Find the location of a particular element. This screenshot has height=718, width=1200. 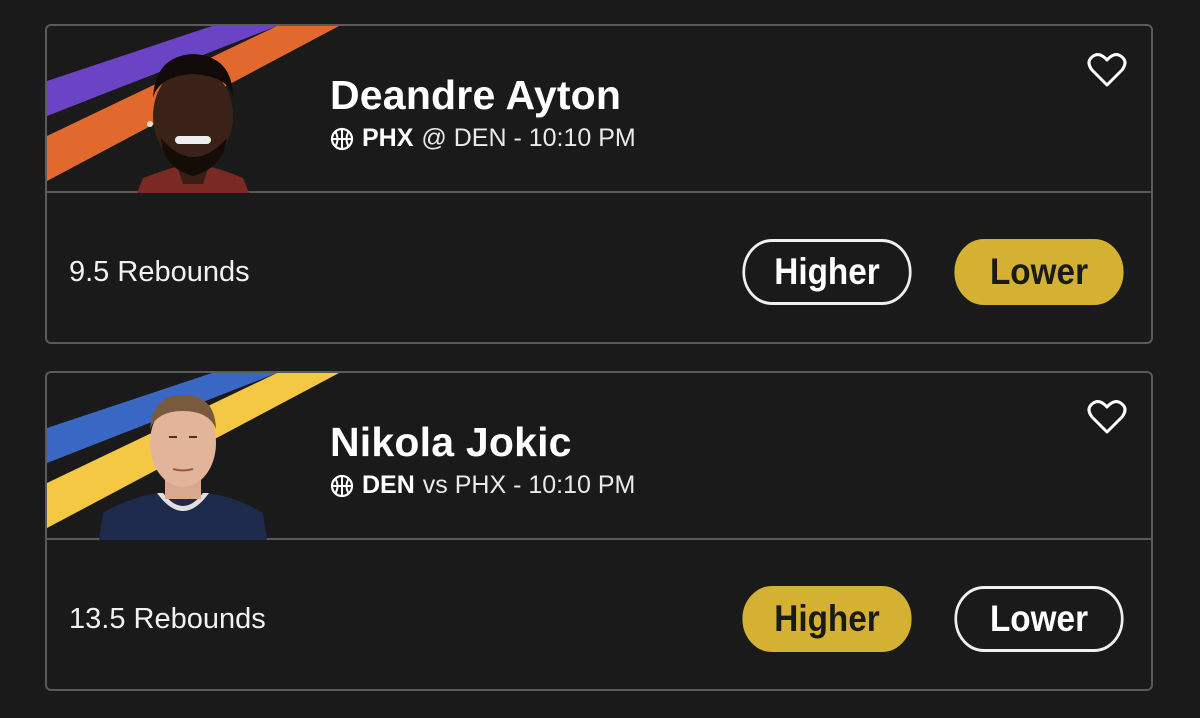

player-name: Nikola Jokic is located at coordinates (451, 442).